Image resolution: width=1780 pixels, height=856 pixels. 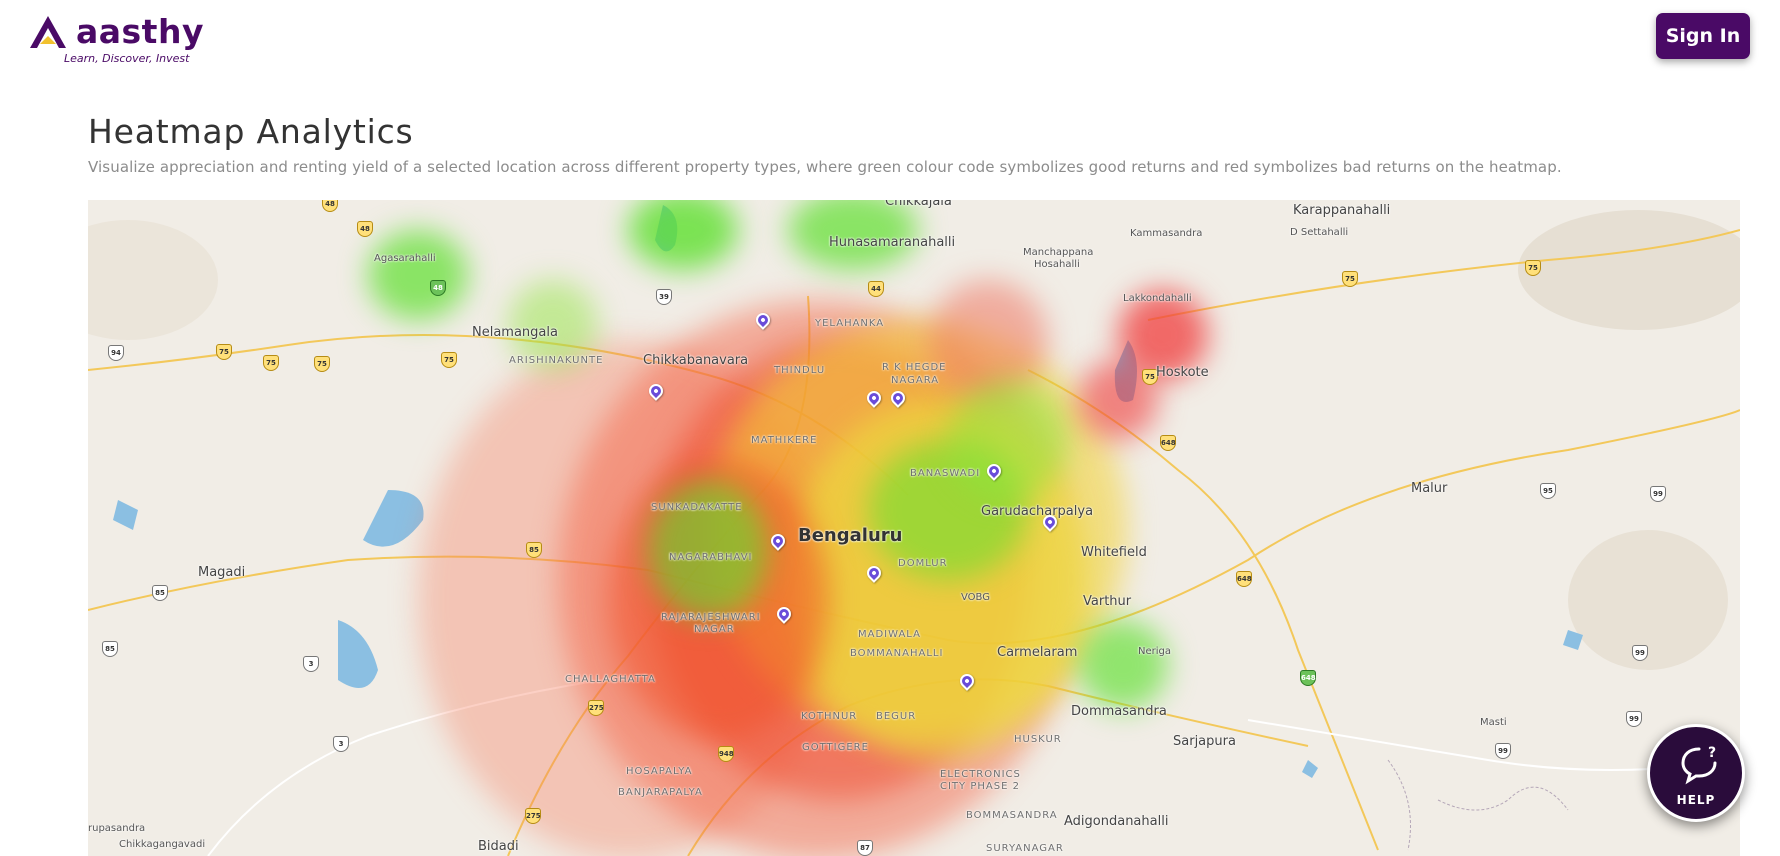 I want to click on map-label: CHALLAGHATTA, so click(x=610, y=679).